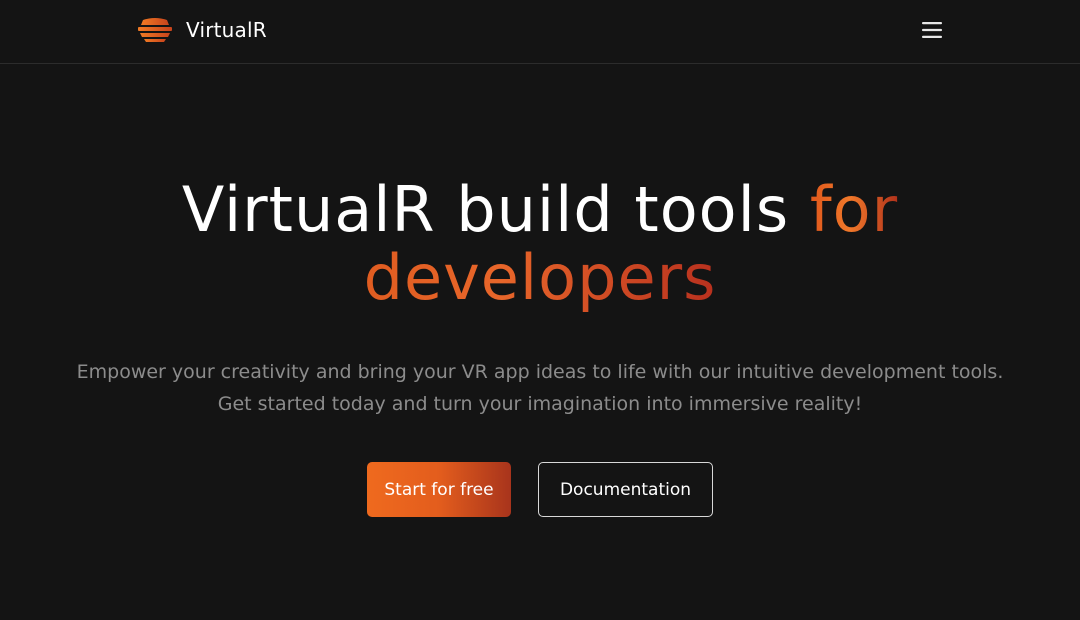 The image size is (1080, 620). I want to click on hamburger-menu-icon, so click(932, 30).